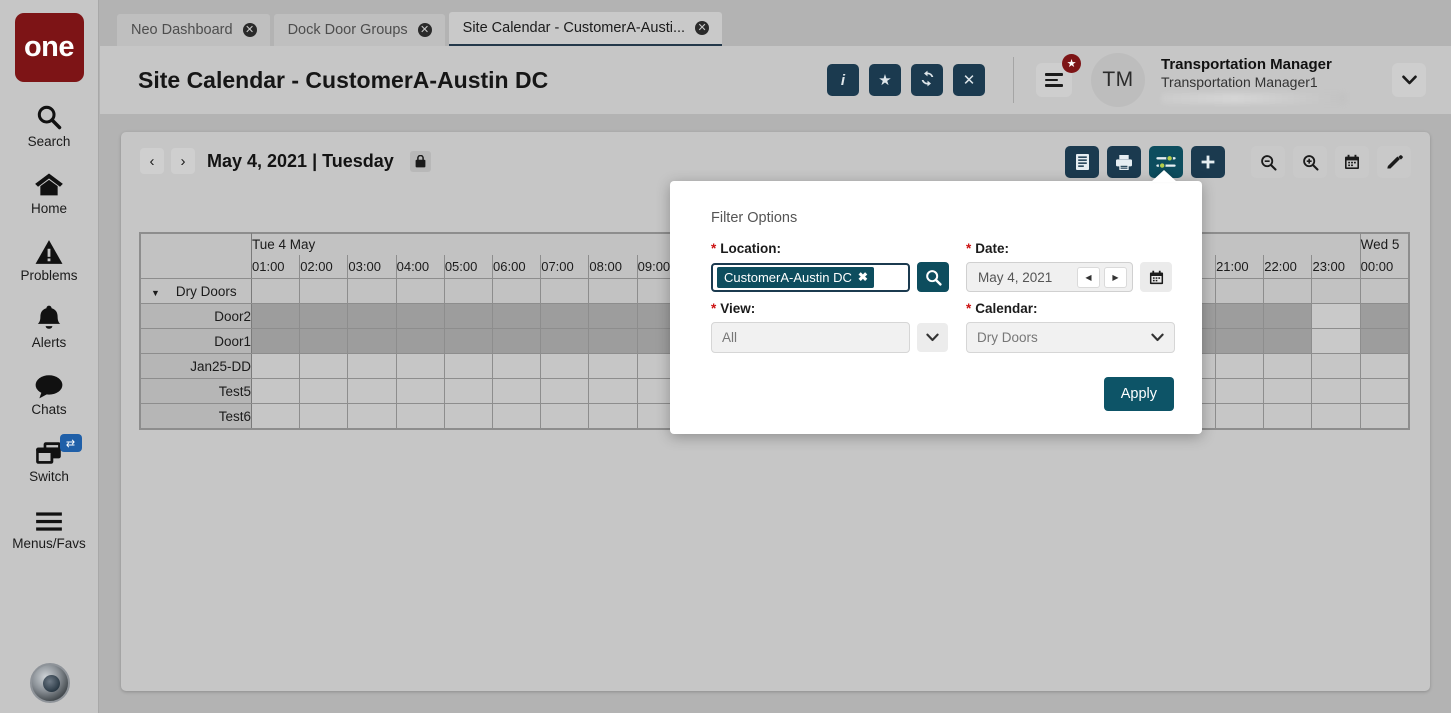  What do you see at coordinates (70, 443) in the screenshot?
I see `switch-badge-icon: ⇄` at bounding box center [70, 443].